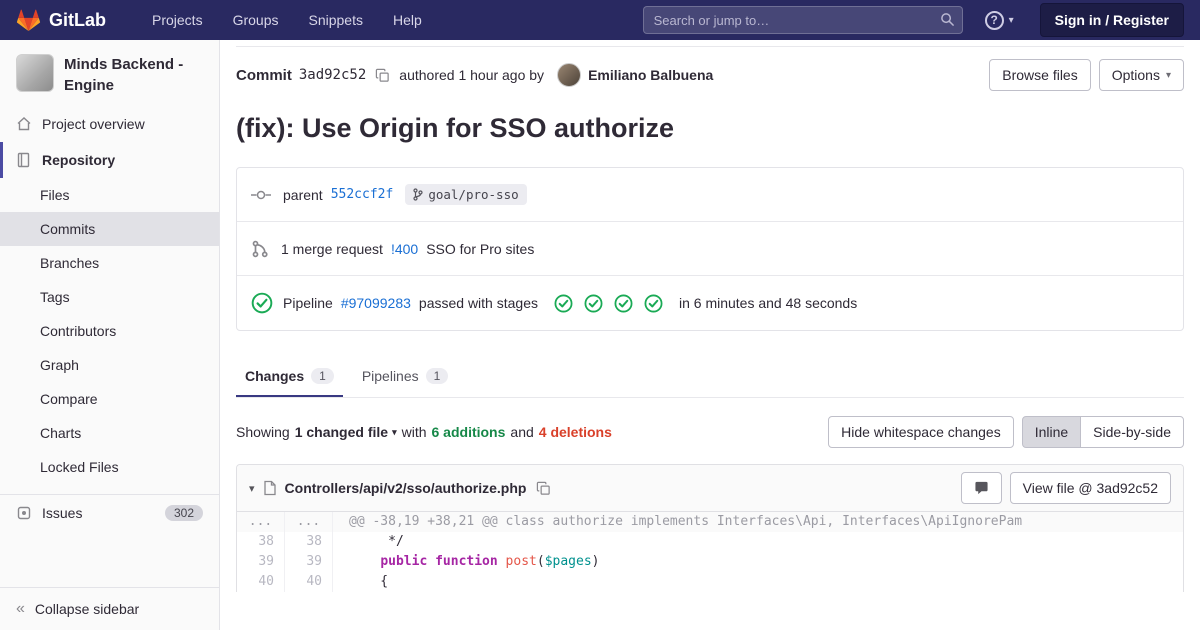 The width and height of the screenshot is (1200, 630). What do you see at coordinates (437, 376) in the screenshot?
I see `pipelines-count-badge: 1` at bounding box center [437, 376].